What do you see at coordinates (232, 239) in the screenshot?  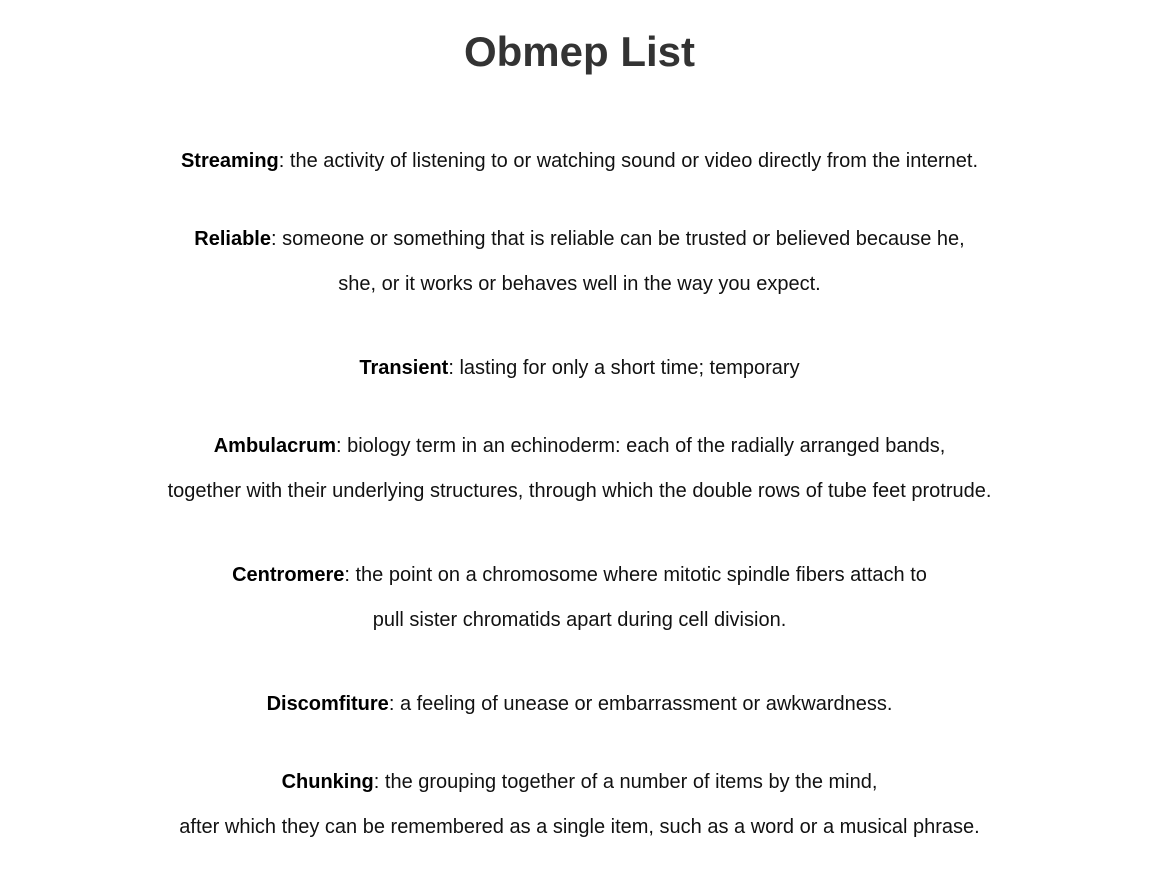 I see `term: Reliable` at bounding box center [232, 239].